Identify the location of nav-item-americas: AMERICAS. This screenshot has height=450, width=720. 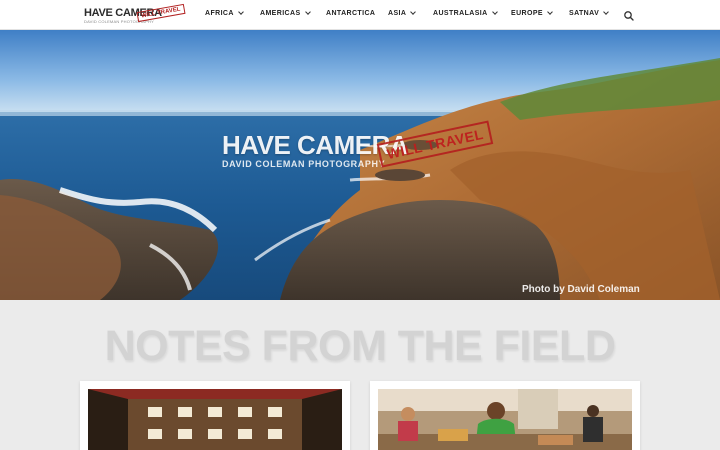
(285, 13).